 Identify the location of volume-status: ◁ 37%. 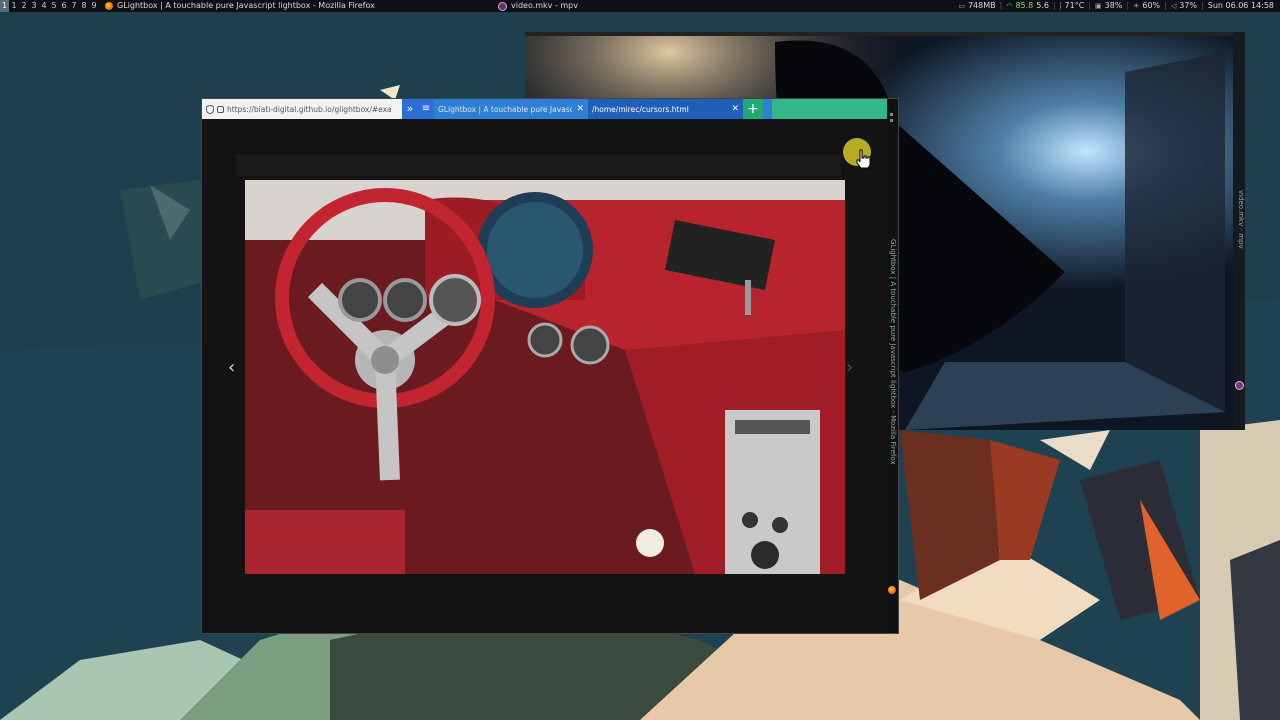
(1184, 6).